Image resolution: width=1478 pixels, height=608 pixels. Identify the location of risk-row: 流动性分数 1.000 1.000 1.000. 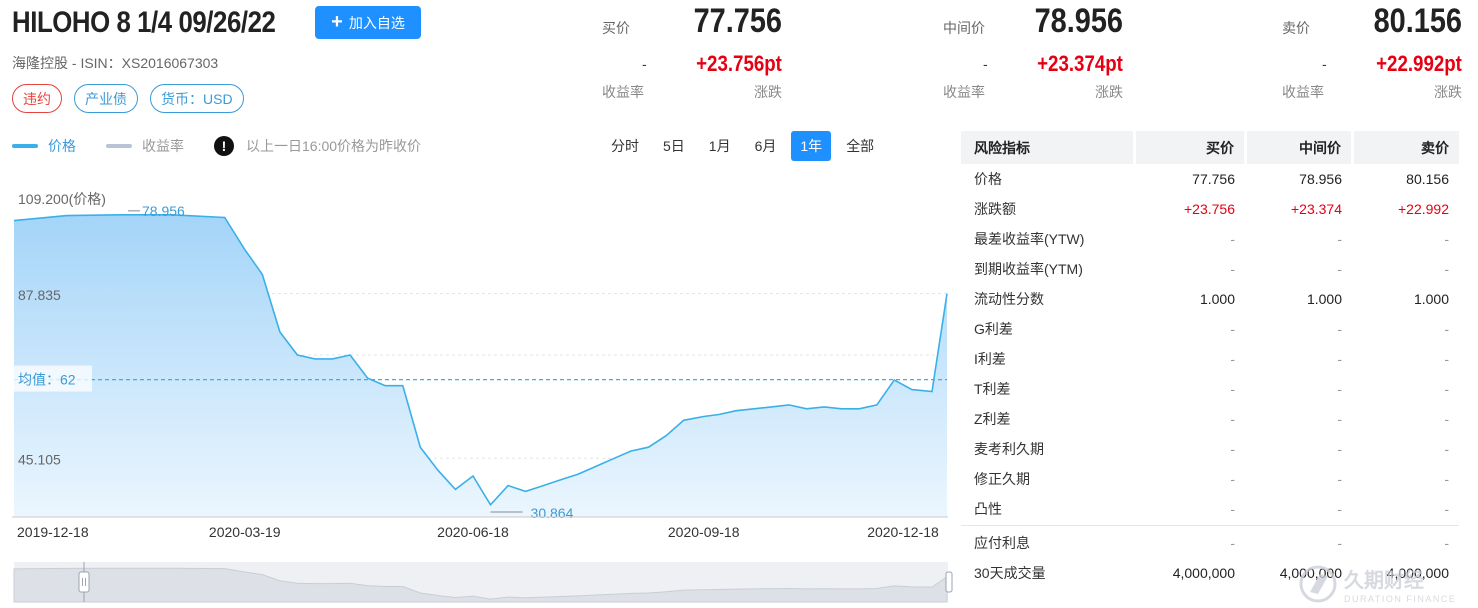
(1210, 299).